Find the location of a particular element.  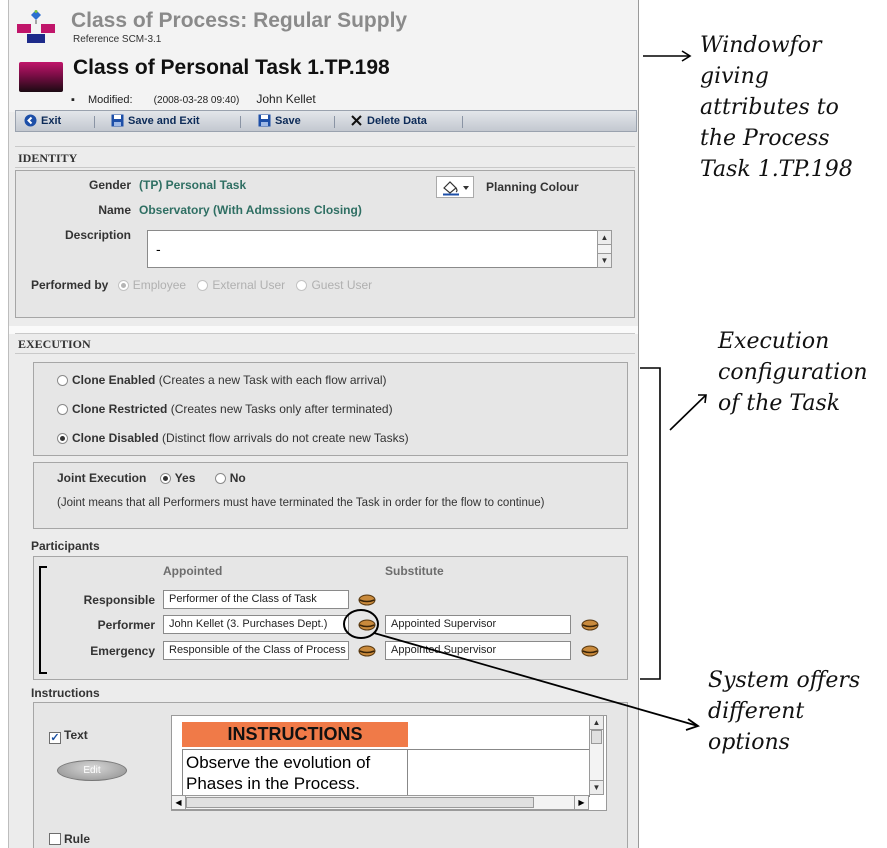

execution-bracket is located at coordinates (650, 523).